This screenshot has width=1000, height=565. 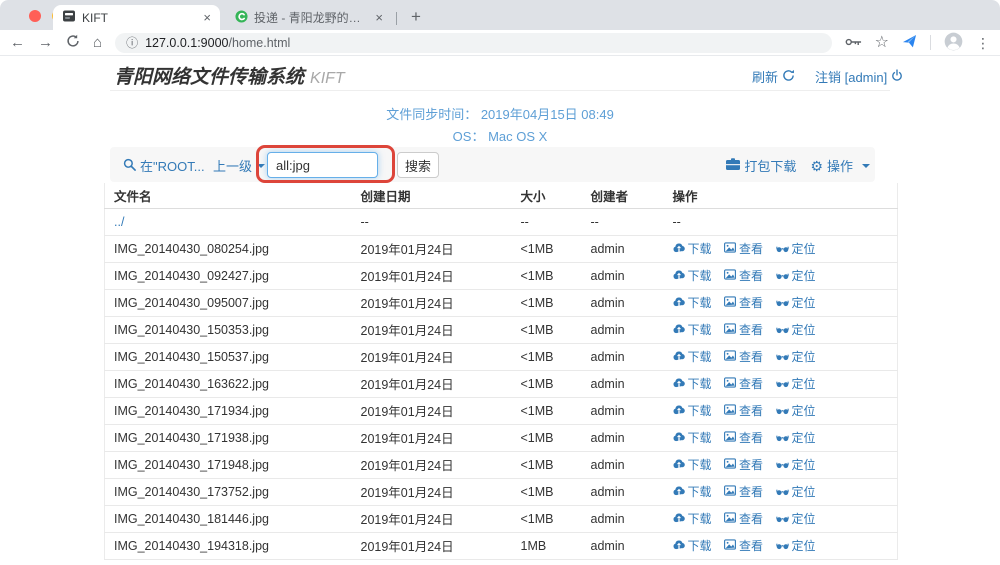 What do you see at coordinates (45, 42) in the screenshot?
I see `forward-icon: →` at bounding box center [45, 42].